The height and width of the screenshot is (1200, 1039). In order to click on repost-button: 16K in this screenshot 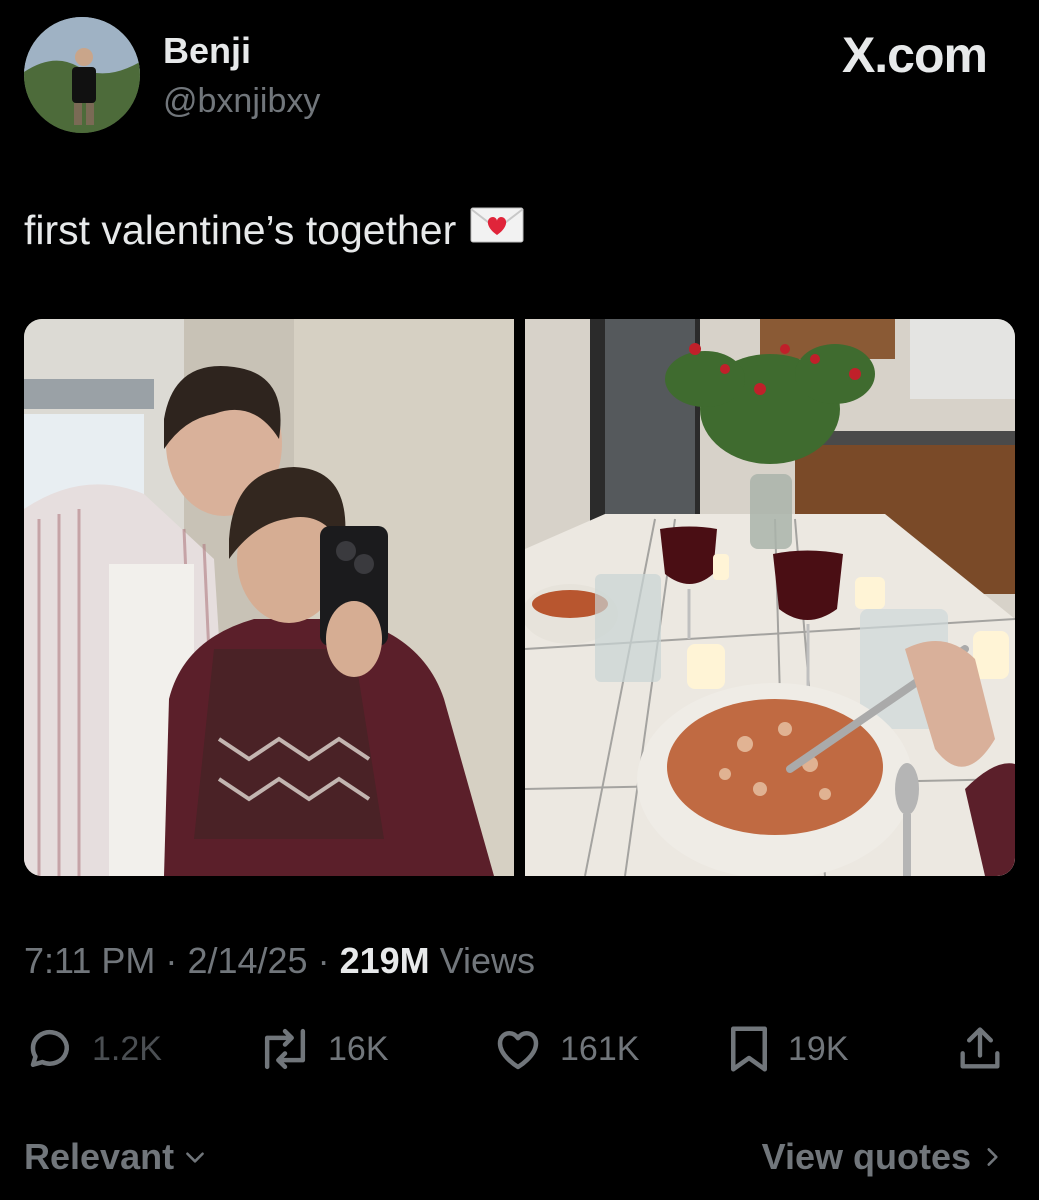, I will do `click(322, 1049)`.